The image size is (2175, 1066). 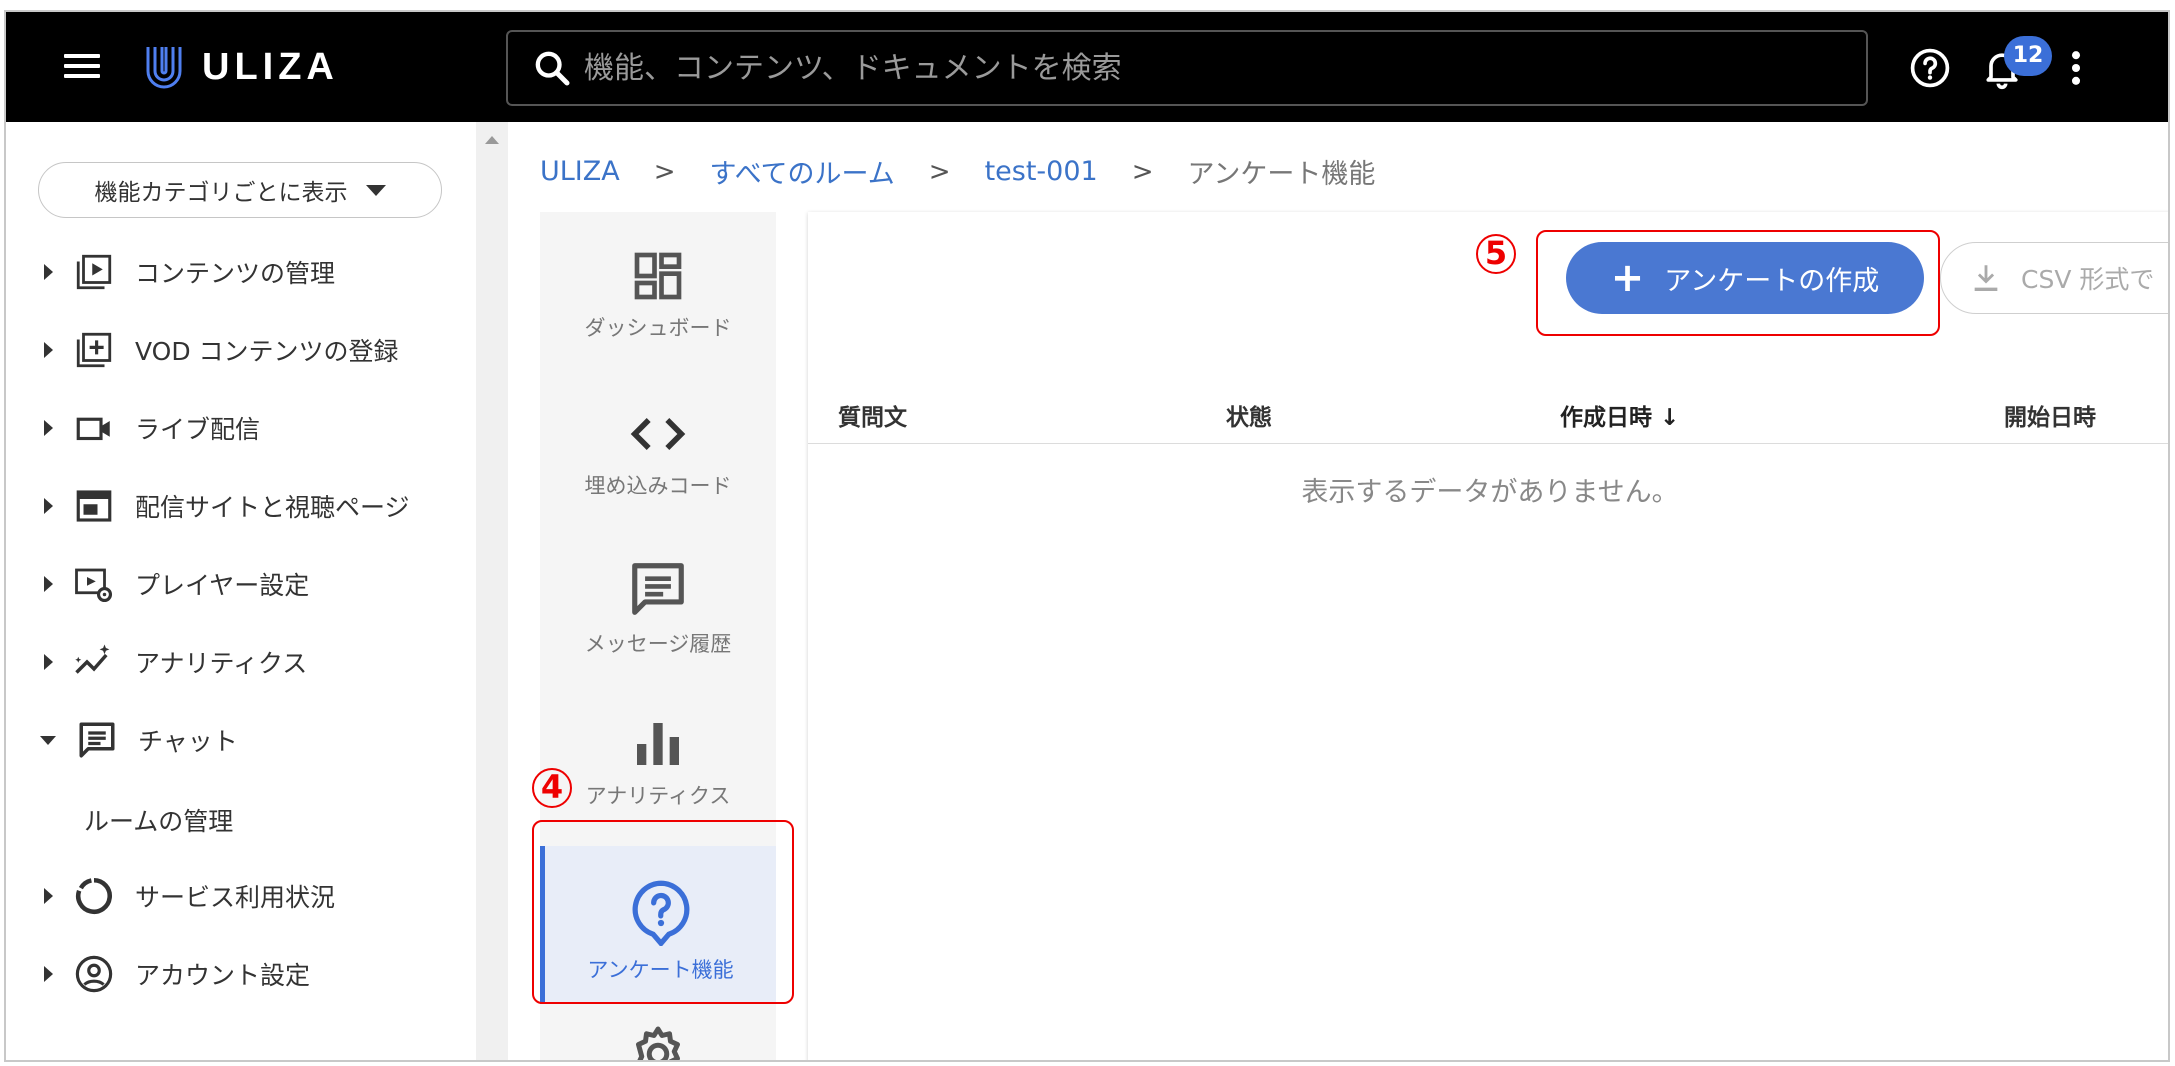 I want to click on column-created-at-label: 作成日時, so click(x=1606, y=418).